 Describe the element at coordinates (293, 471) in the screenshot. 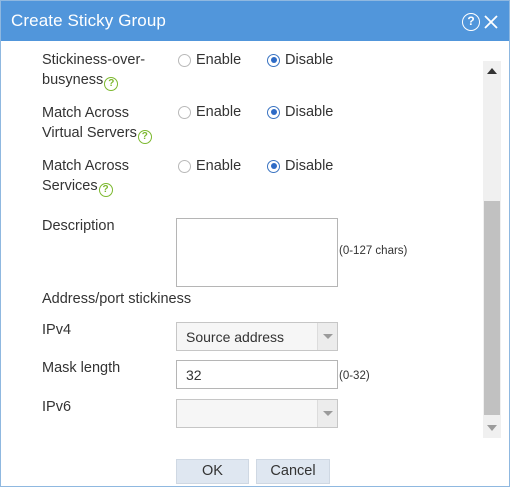

I see `cancel-button: Cancel` at that location.